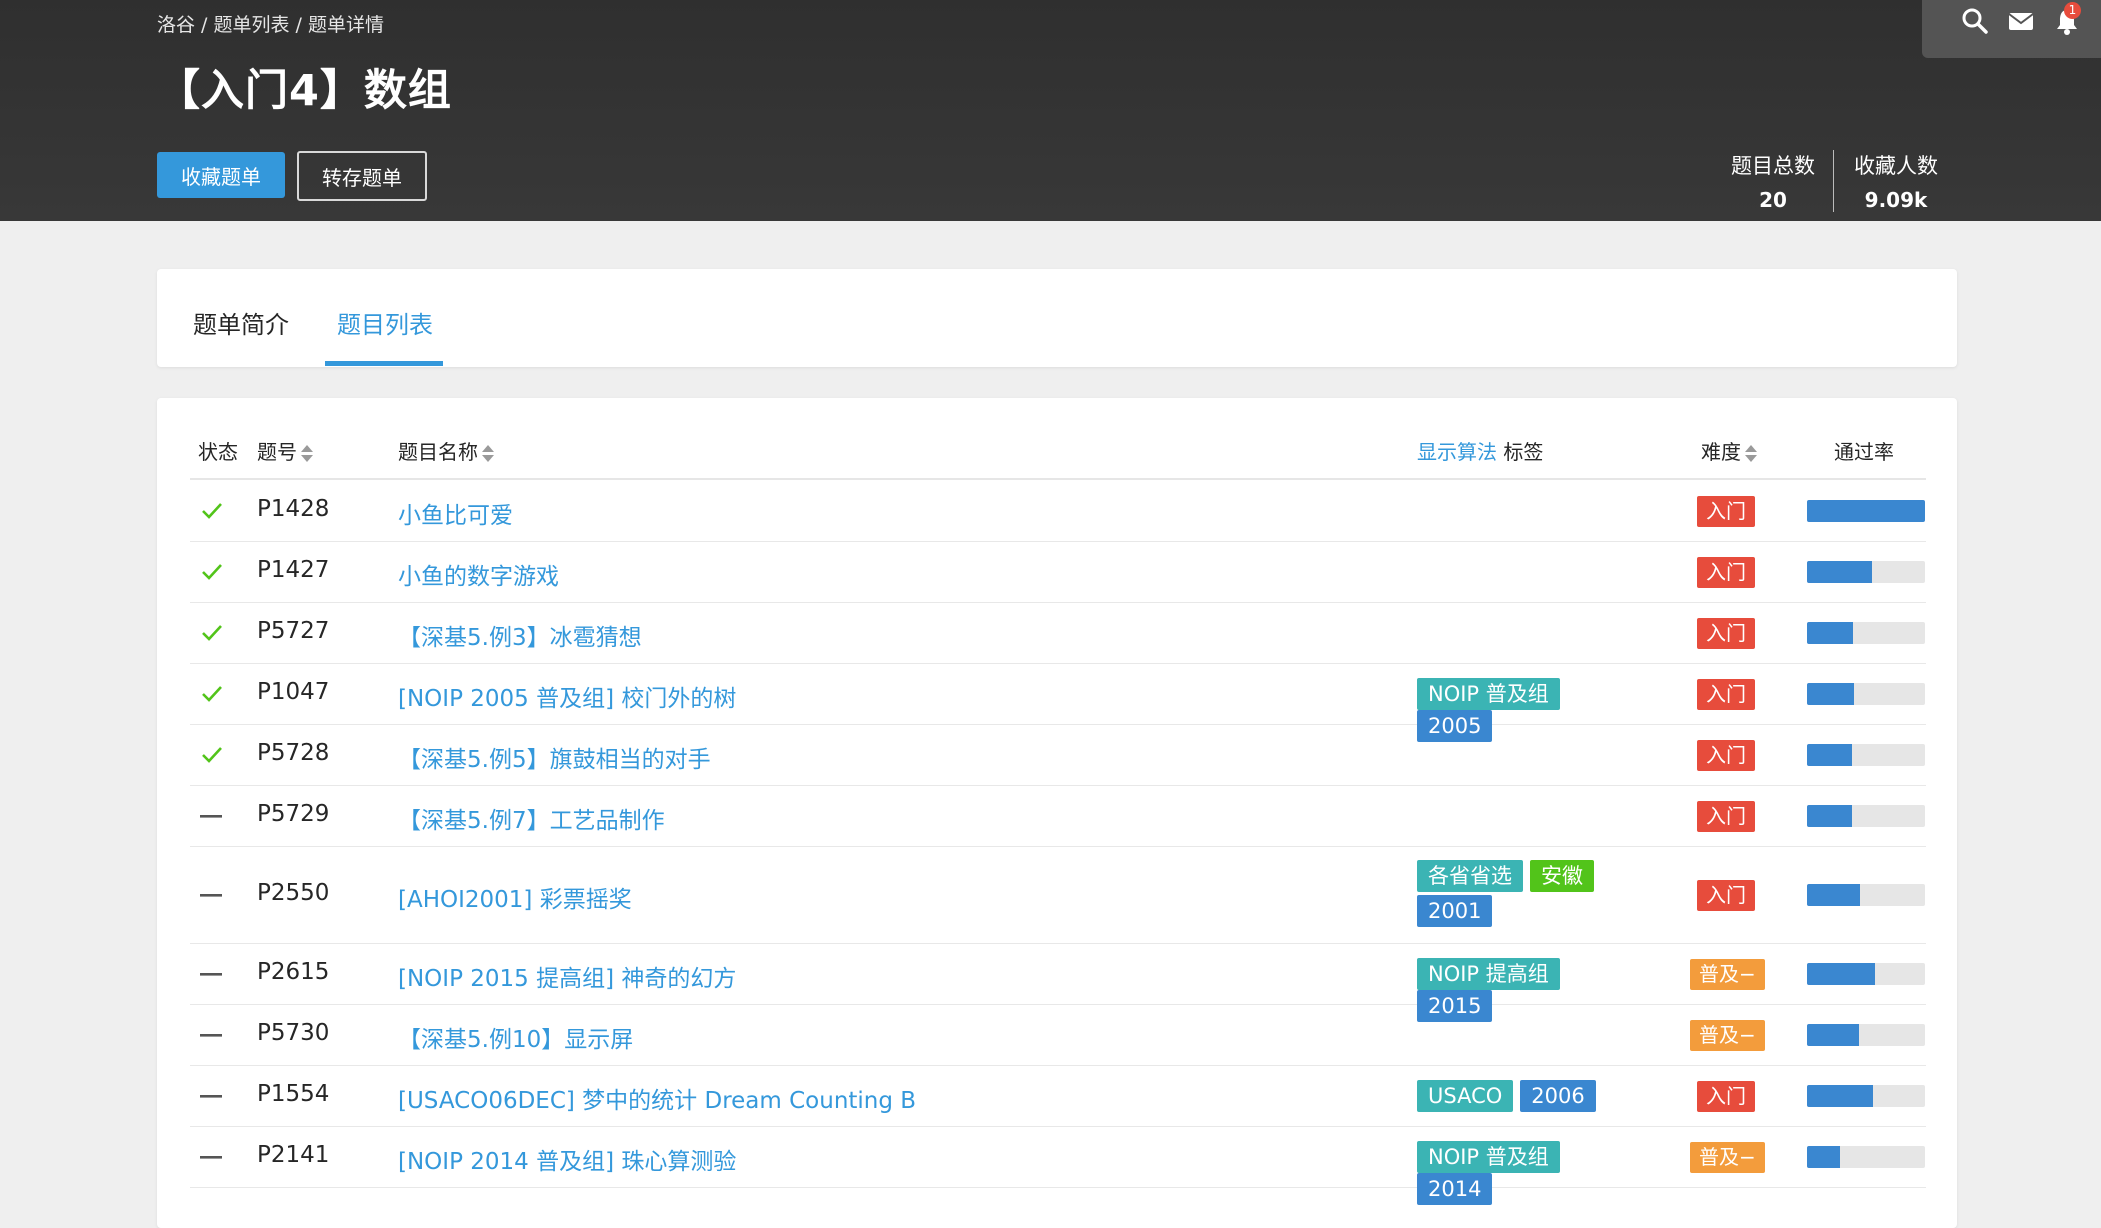  I want to click on favorite-button: 收藏题单, so click(221, 175).